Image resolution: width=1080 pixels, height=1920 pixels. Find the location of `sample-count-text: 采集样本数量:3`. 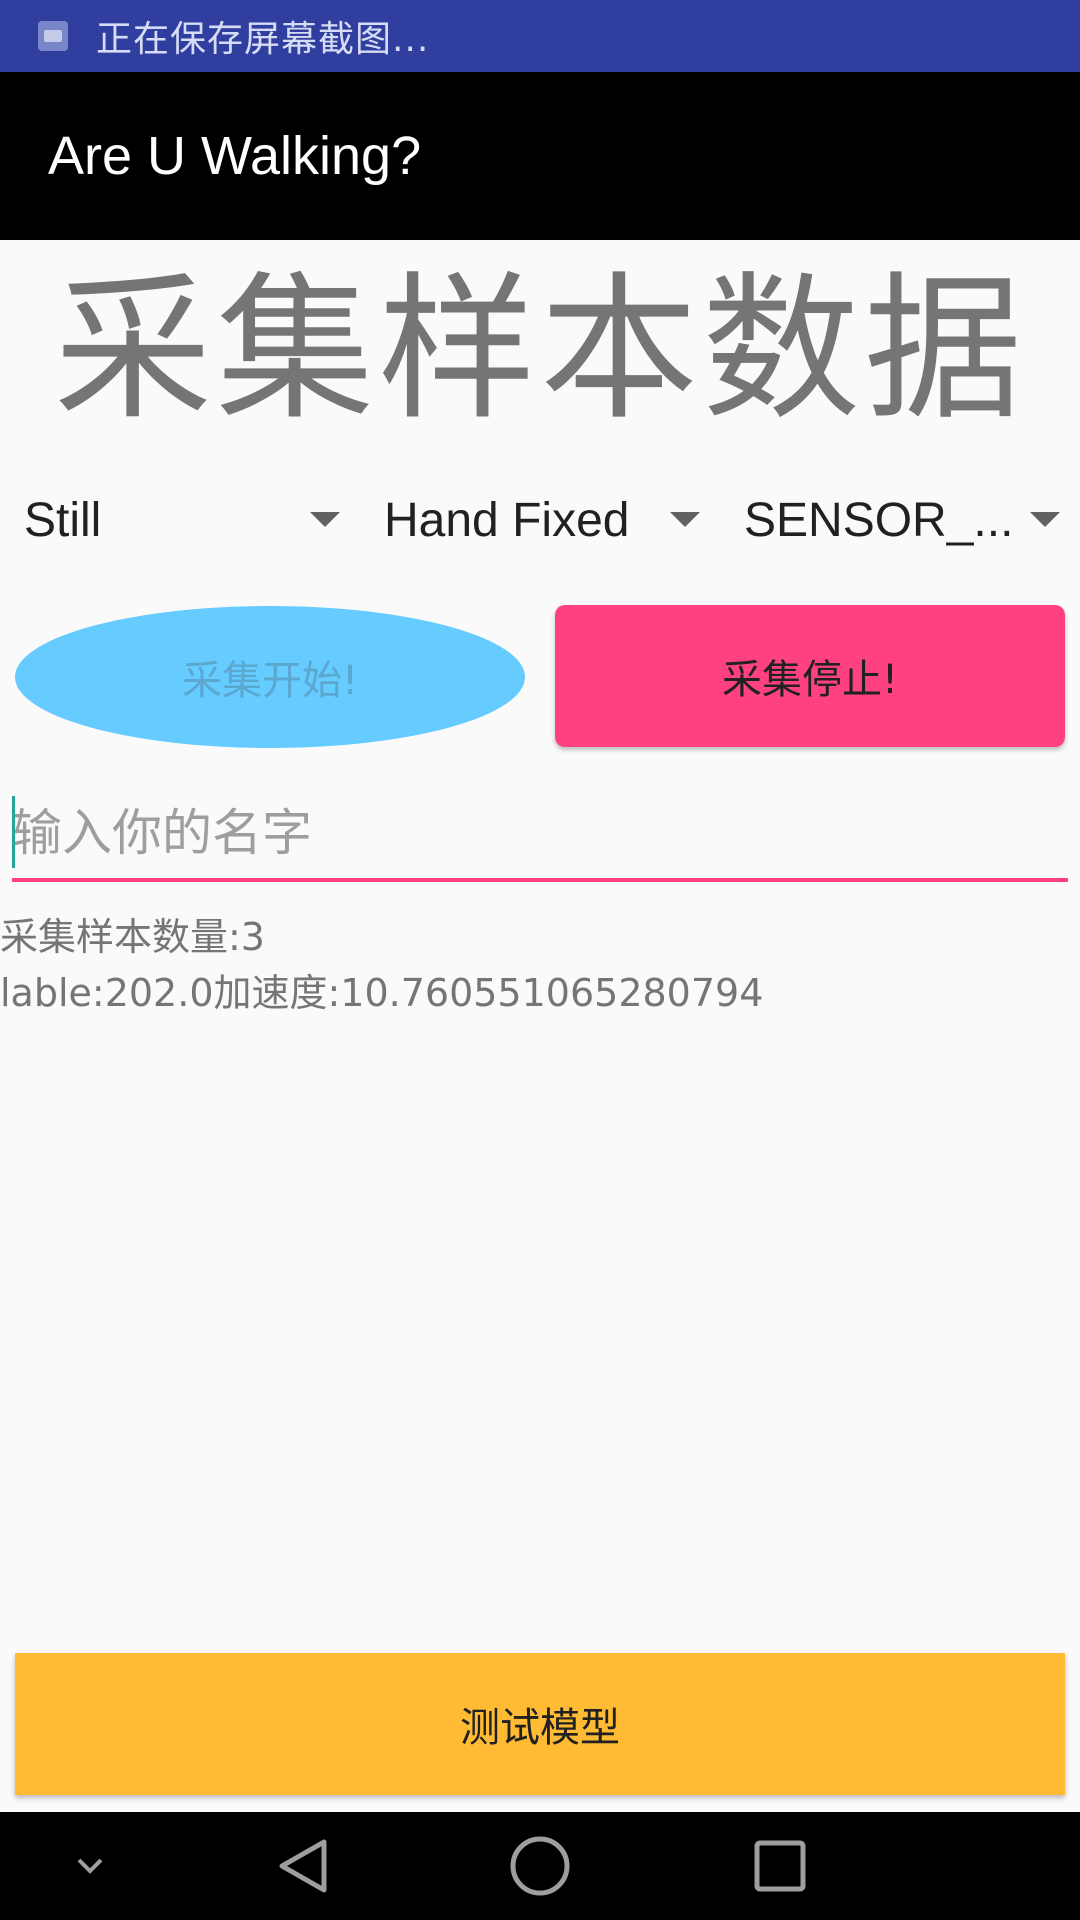

sample-count-text: 采集样本数量:3 is located at coordinates (132, 937).